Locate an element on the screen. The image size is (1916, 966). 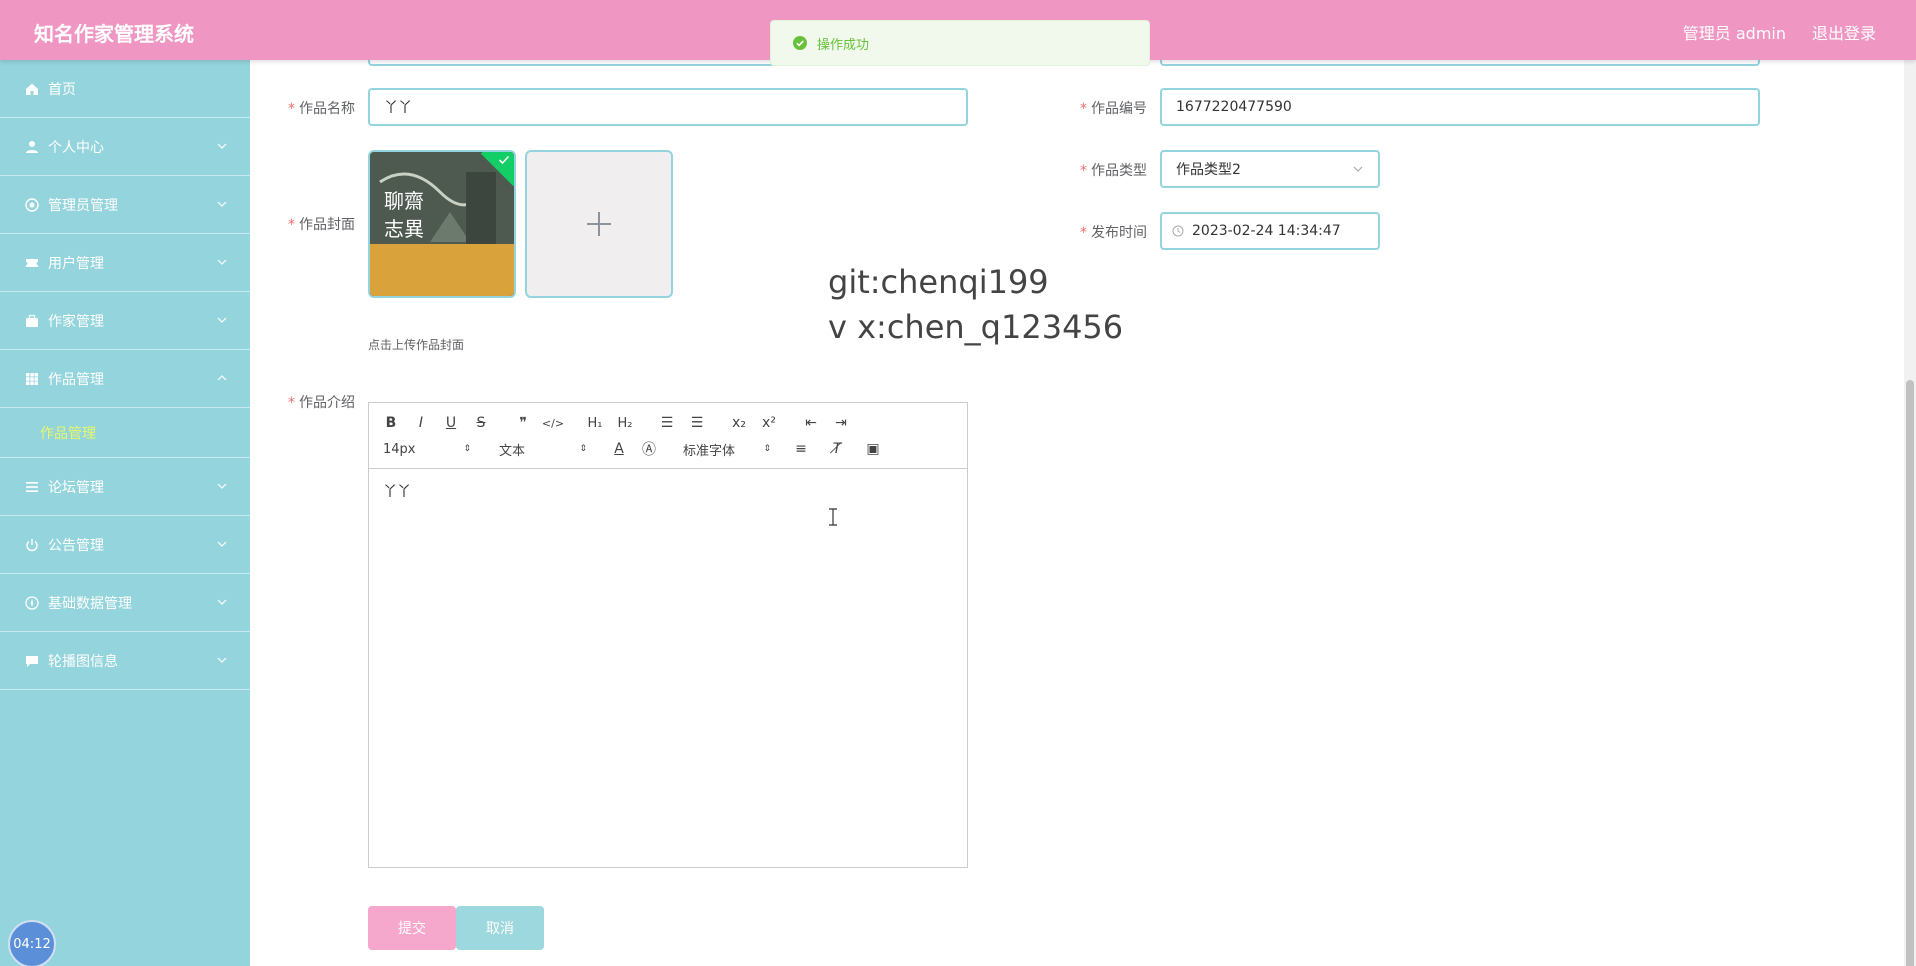
sidebar-item-label: 作家管理 is located at coordinates (76, 321).